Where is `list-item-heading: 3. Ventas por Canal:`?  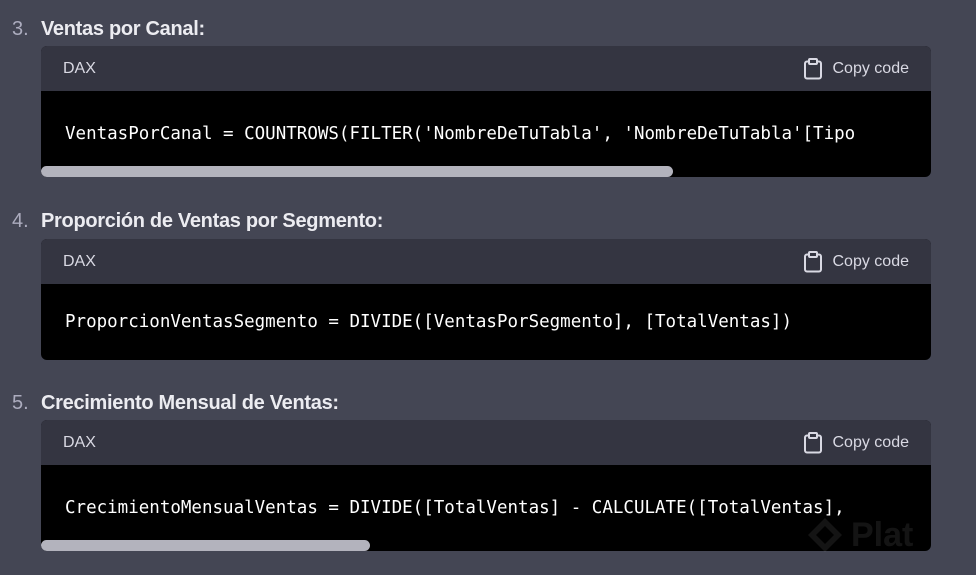
list-item-heading: 3. Ventas por Canal: is located at coordinates (108, 29).